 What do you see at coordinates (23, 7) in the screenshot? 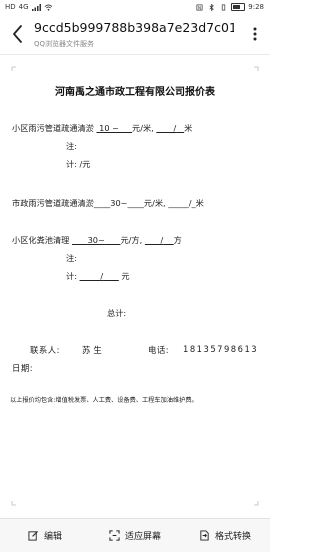
I see `network-label: 4G` at bounding box center [23, 7].